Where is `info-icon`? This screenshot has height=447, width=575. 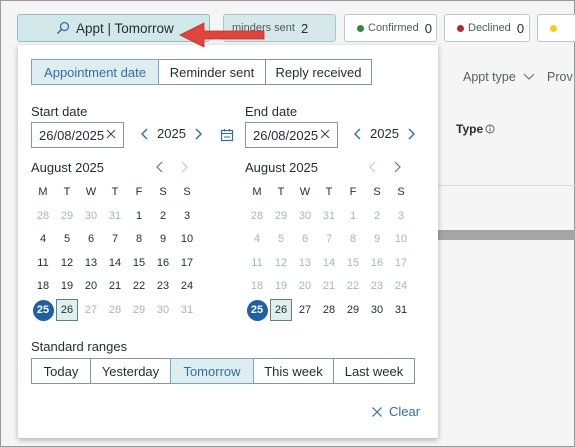 info-icon is located at coordinates (490, 129).